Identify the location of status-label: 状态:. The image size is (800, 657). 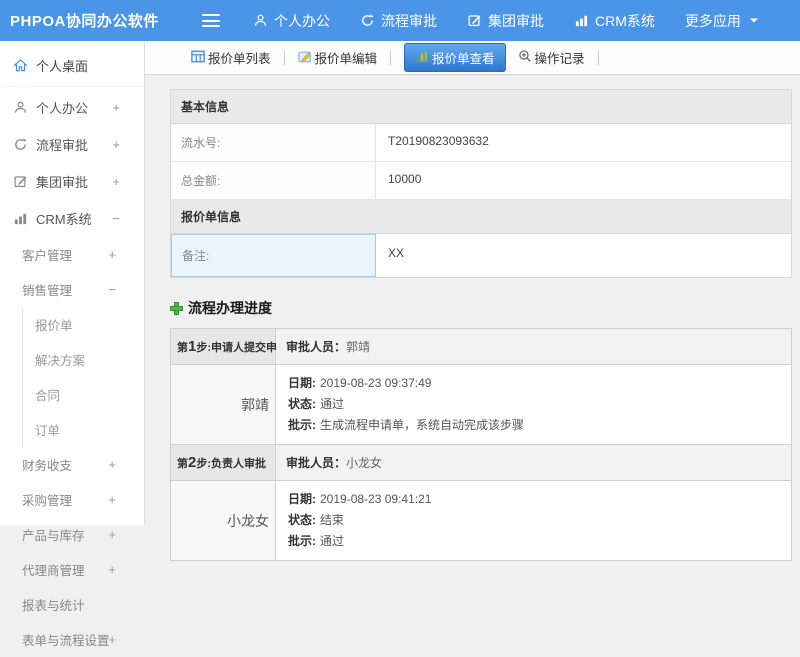
(302, 404).